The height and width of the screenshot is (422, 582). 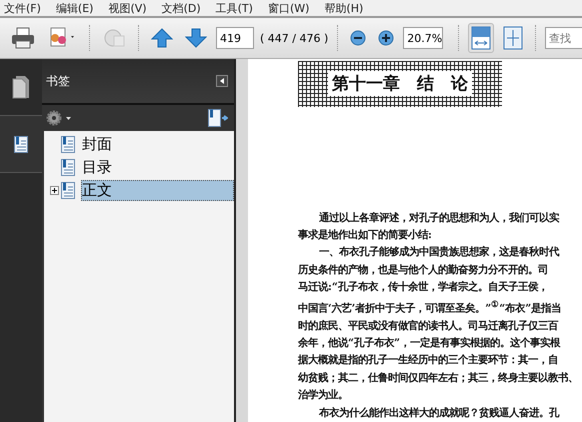 I want to click on menu-item: 视图(V), so click(x=128, y=8).